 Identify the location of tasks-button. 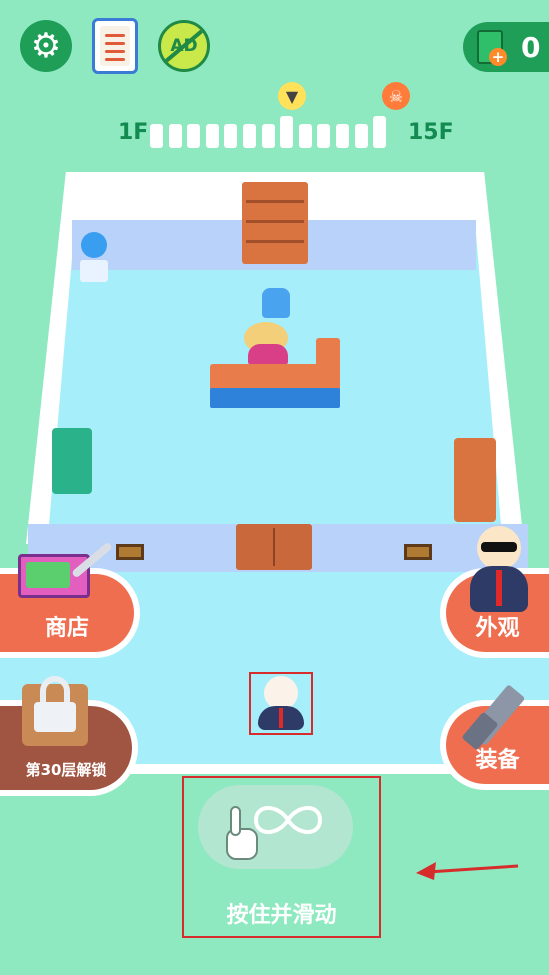
(115, 46).